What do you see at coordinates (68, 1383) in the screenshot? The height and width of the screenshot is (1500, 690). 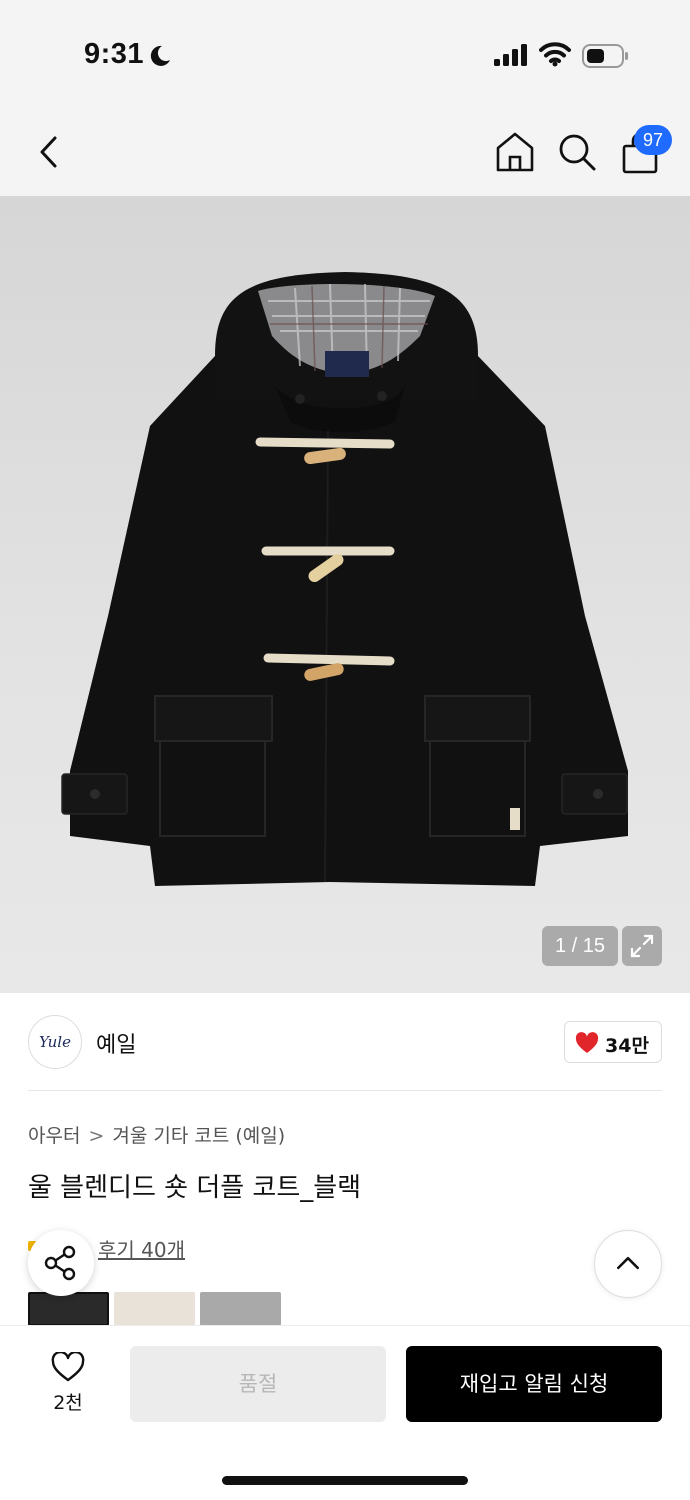 I see `wishlist-button: 2천` at bounding box center [68, 1383].